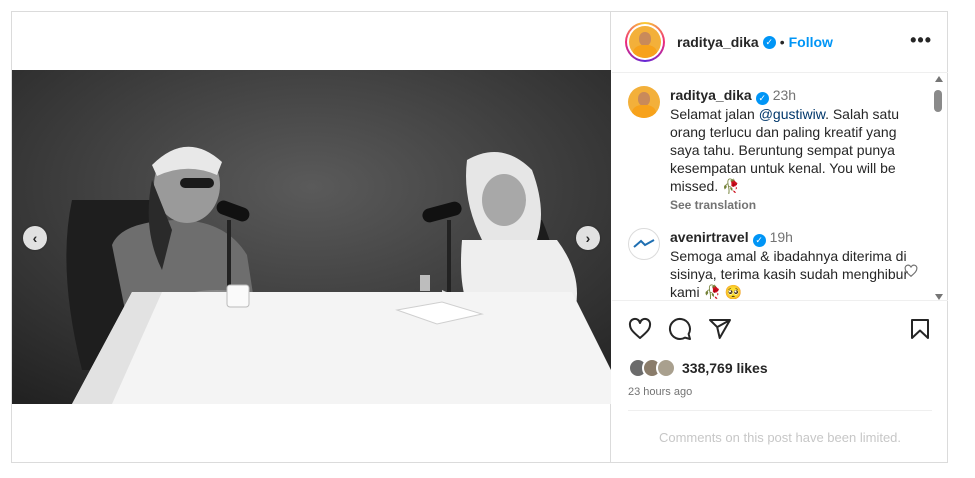 This screenshot has width=975, height=478. I want to click on likes-row: 338,769 likes, so click(698, 368).